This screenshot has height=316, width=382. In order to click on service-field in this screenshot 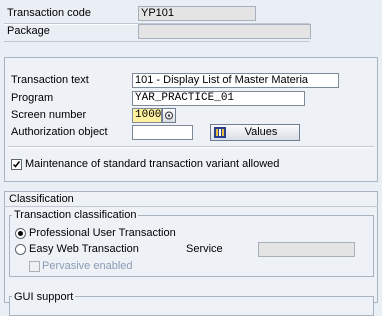, I will do `click(306, 249)`.